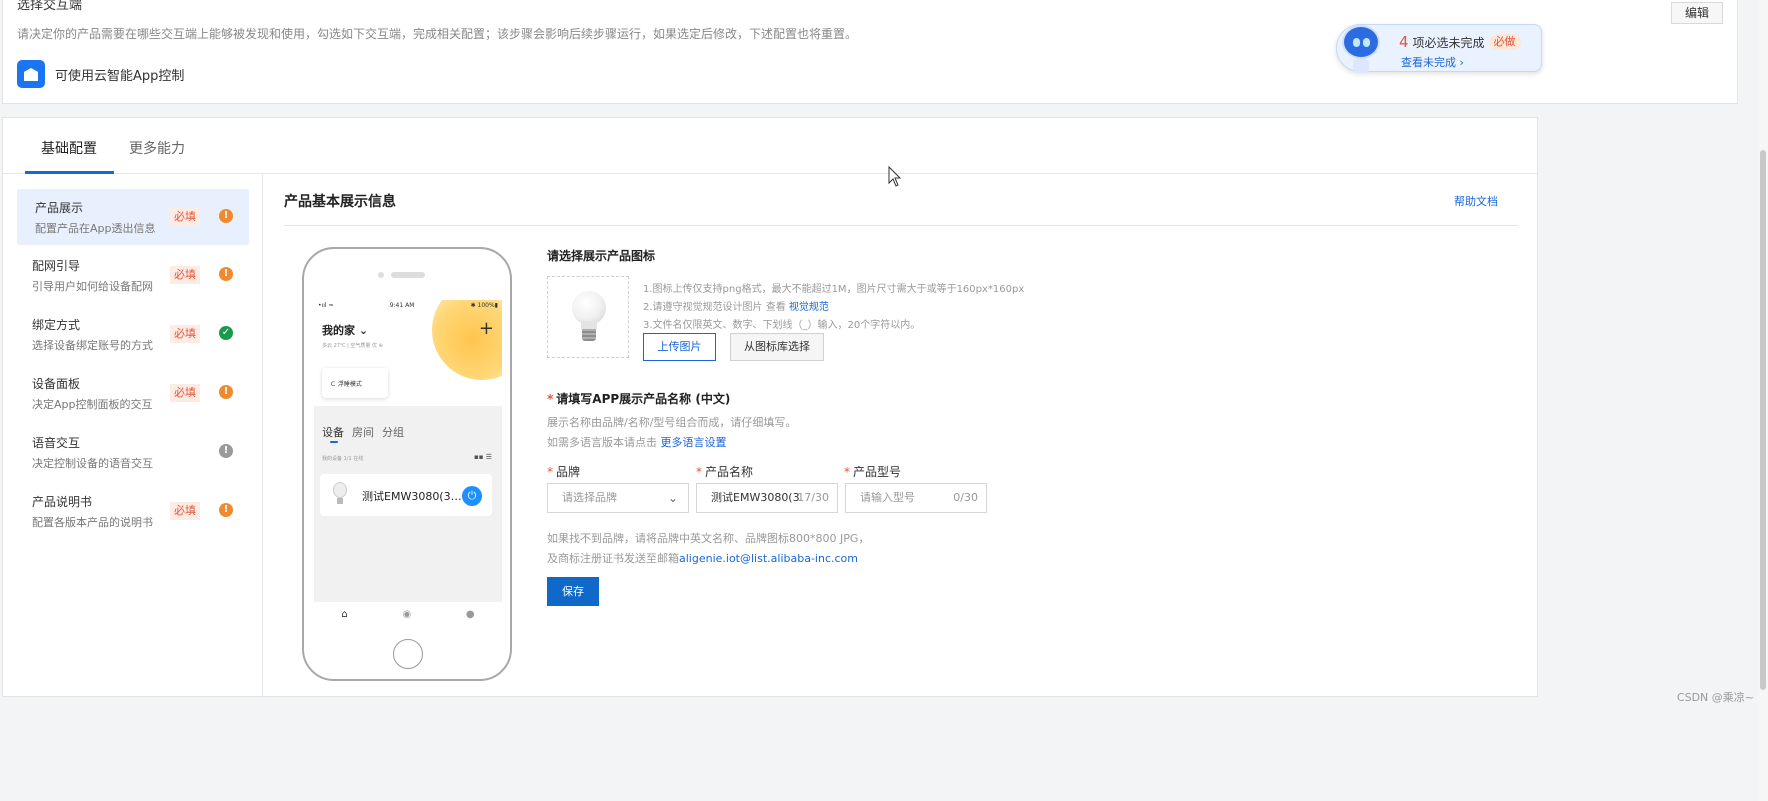  Describe the element at coordinates (694, 442) in the screenshot. I see `more-language-link: 更多语言设置` at that location.